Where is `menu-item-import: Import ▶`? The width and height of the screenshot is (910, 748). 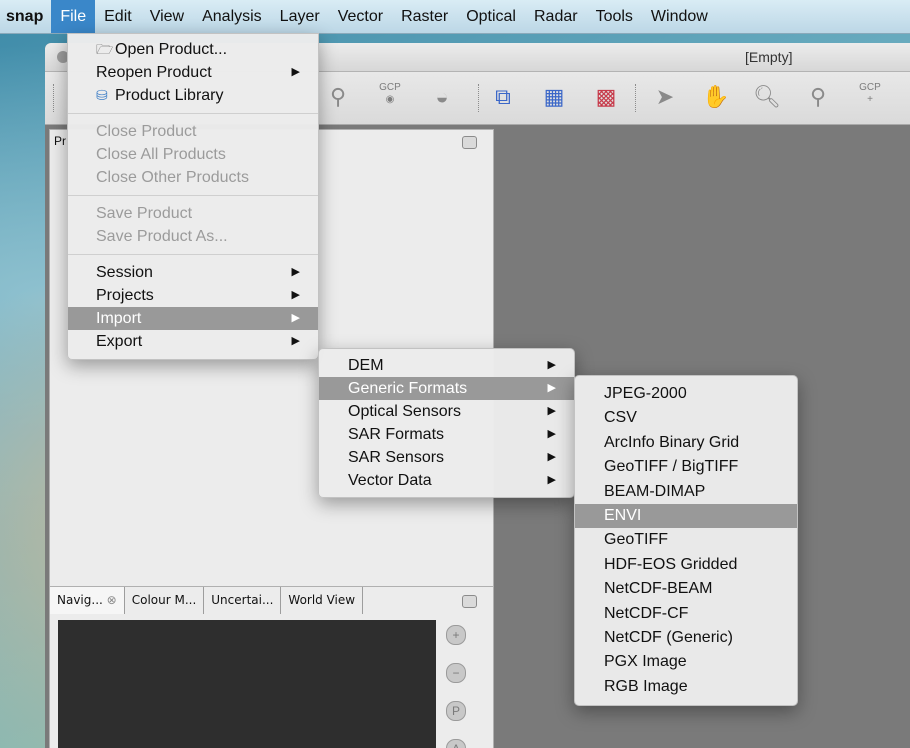 menu-item-import: Import ▶ is located at coordinates (193, 318).